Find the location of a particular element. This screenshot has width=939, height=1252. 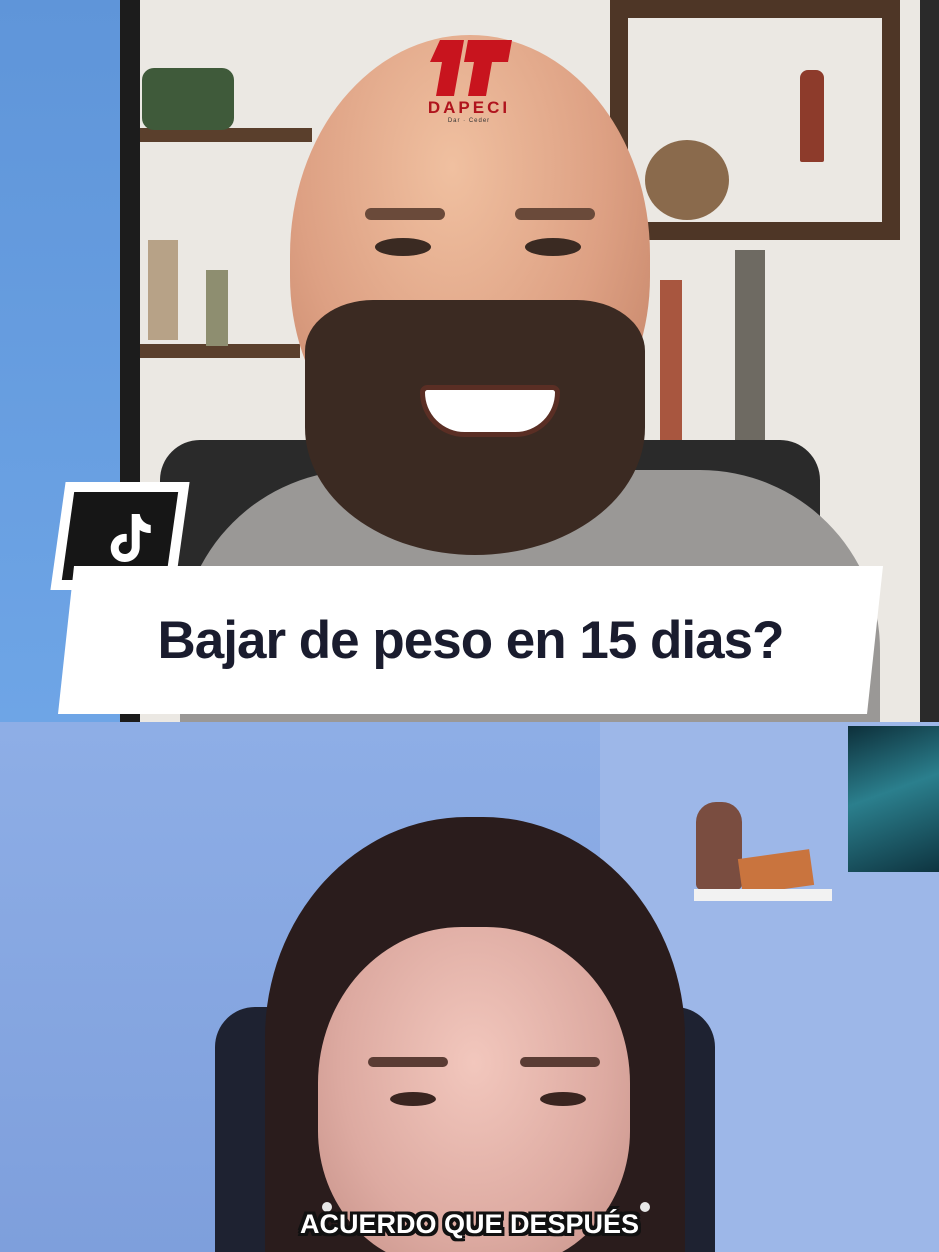

woman-eye-left is located at coordinates (413, 1099).